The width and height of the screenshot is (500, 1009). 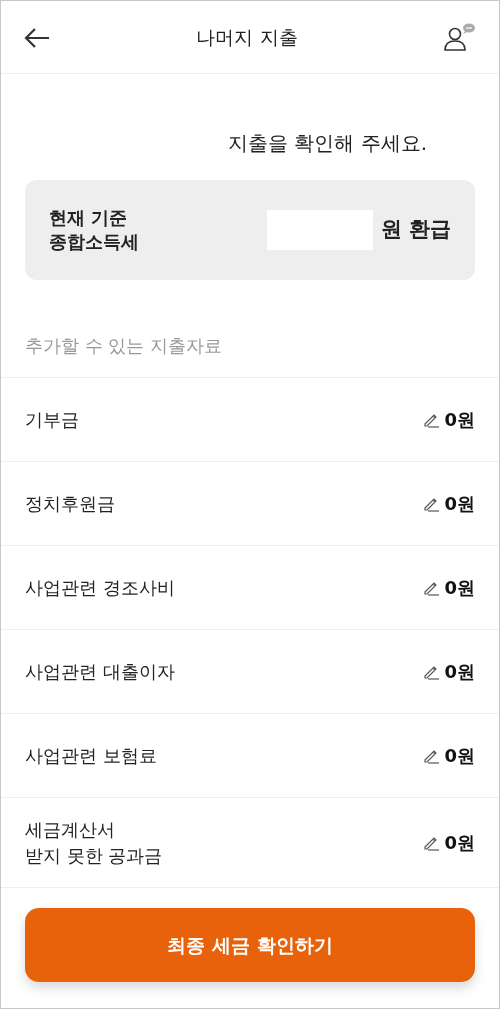 I want to click on expense-name: 세금계산서 받지 못한 공과금, so click(x=94, y=843).